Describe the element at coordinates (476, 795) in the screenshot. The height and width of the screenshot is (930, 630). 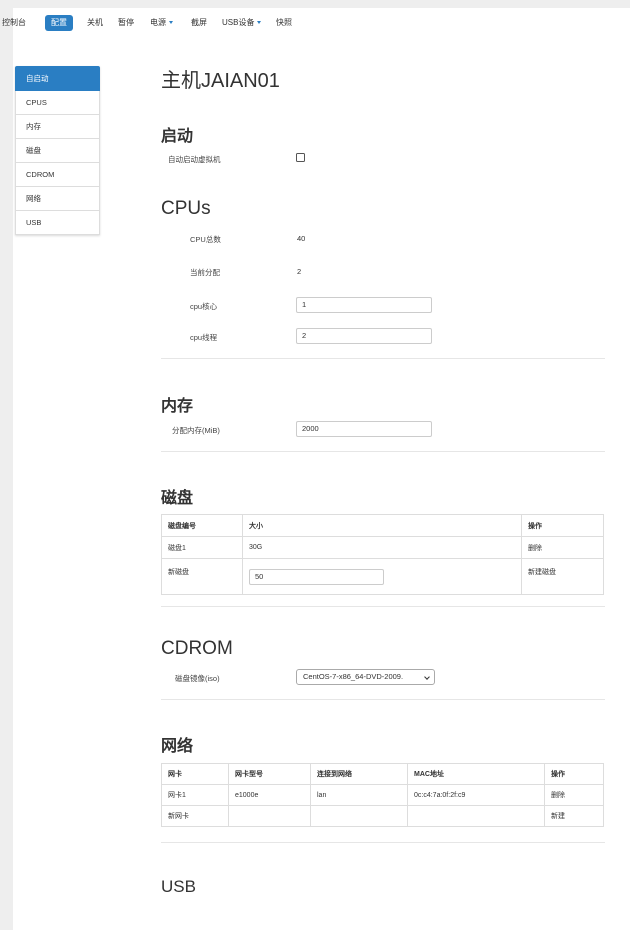
I see `nic-mac-cell: 0c:c4:7a:0f:2f:c9` at that location.